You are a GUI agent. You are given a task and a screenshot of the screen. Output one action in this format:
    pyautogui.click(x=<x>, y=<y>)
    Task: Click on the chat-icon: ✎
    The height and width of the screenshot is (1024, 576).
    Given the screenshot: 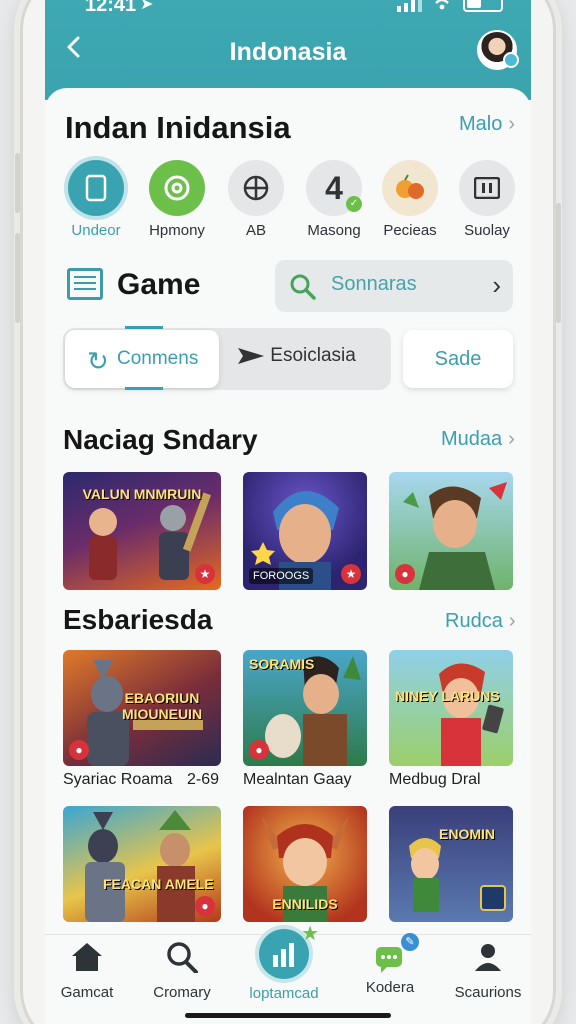 What is the action you would take?
    pyautogui.click(x=396, y=953)
    